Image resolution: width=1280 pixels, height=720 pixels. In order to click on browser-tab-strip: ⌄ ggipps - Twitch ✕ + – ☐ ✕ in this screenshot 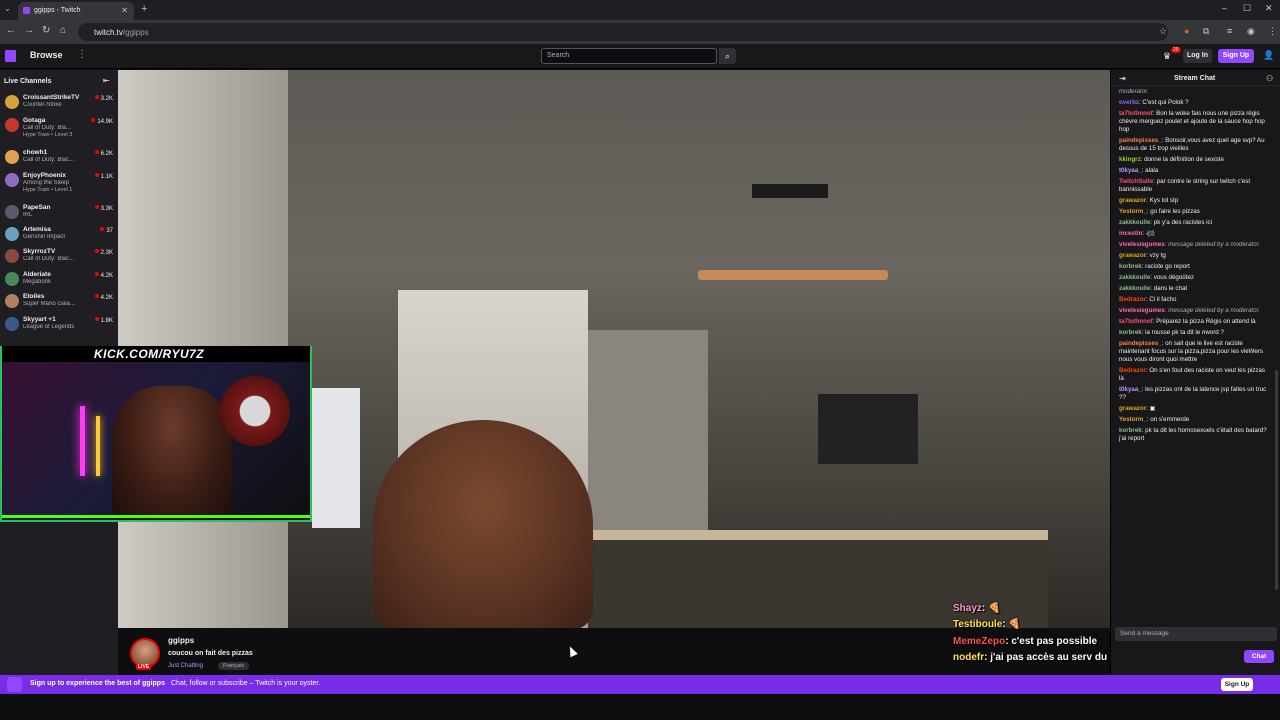, I will do `click(640, 10)`.